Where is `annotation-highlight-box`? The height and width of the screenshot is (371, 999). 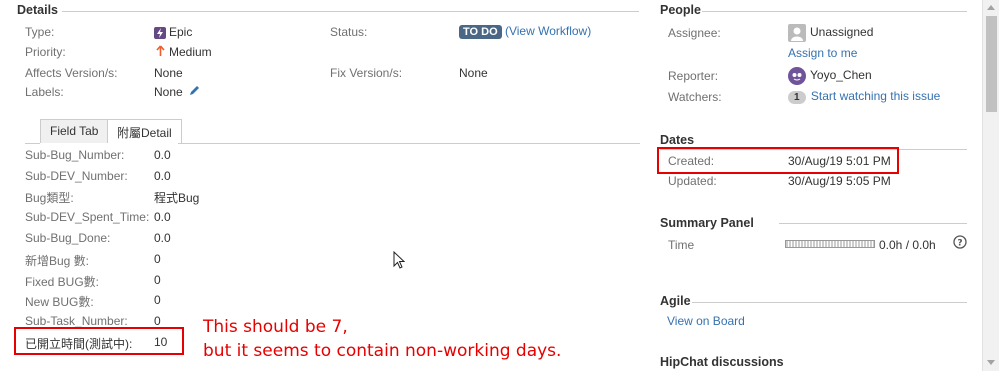 annotation-highlight-box is located at coordinates (99, 341).